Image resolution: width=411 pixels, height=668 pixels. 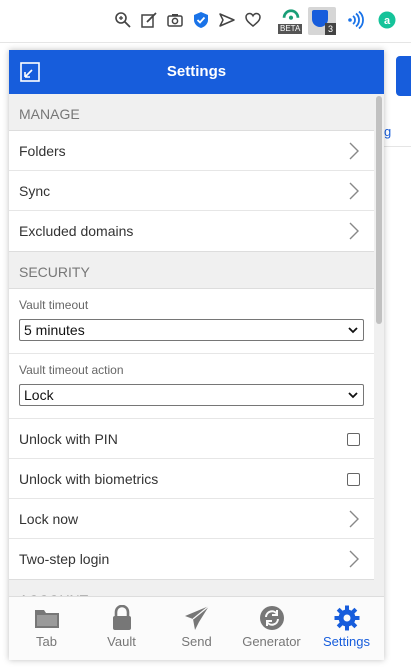 I want to click on excluded-domains-row: Excluded domains, so click(x=191, y=231).